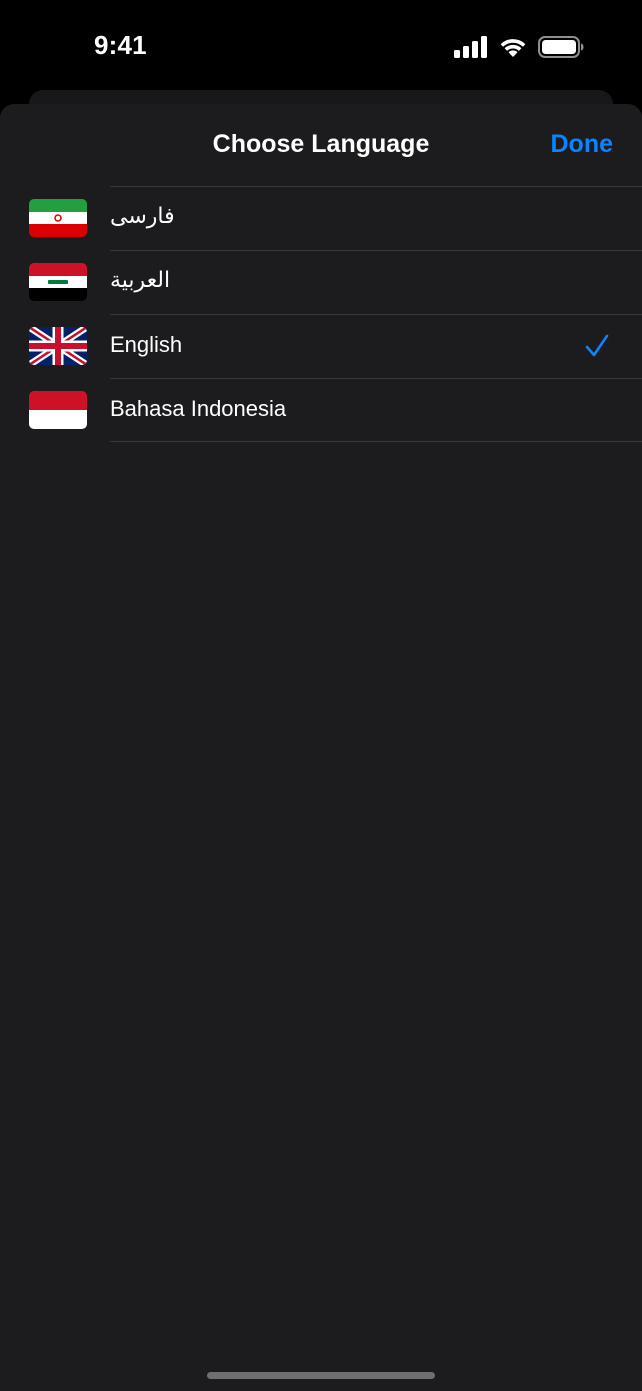 The height and width of the screenshot is (1391, 642). Describe the element at coordinates (561, 47) in the screenshot. I see `battery-icon` at that location.